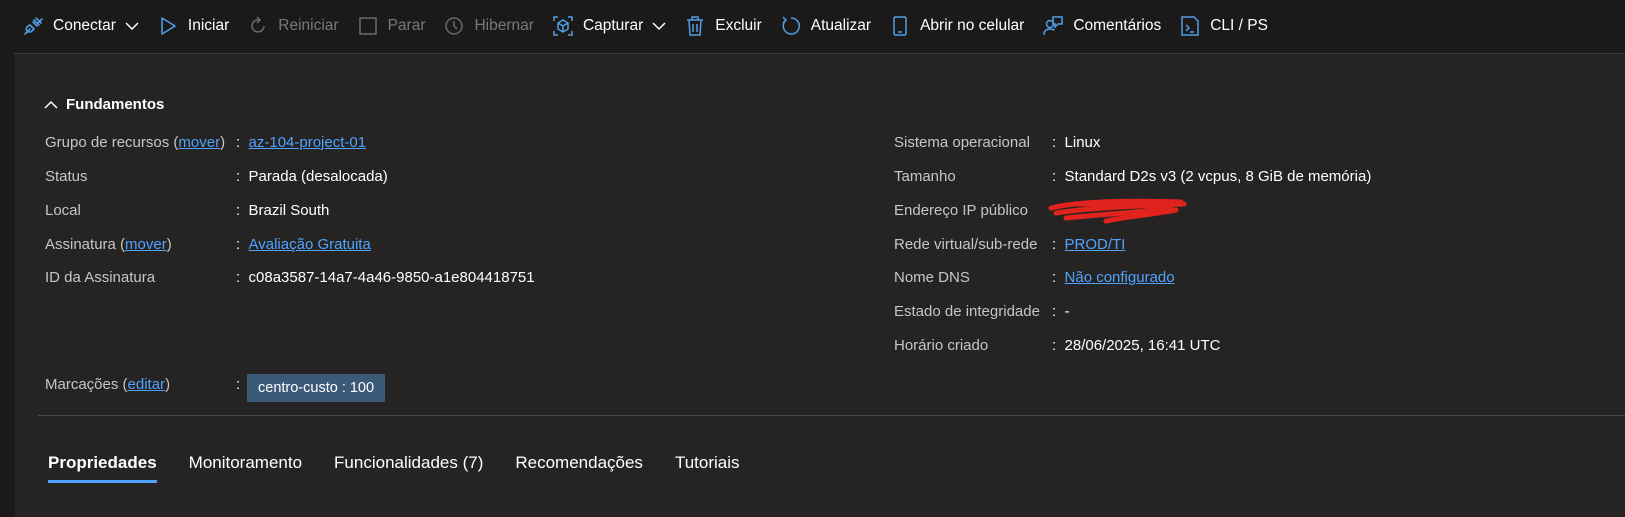  Describe the element at coordinates (972, 25) in the screenshot. I see `open-mobile-label: Abrir no celular` at that location.